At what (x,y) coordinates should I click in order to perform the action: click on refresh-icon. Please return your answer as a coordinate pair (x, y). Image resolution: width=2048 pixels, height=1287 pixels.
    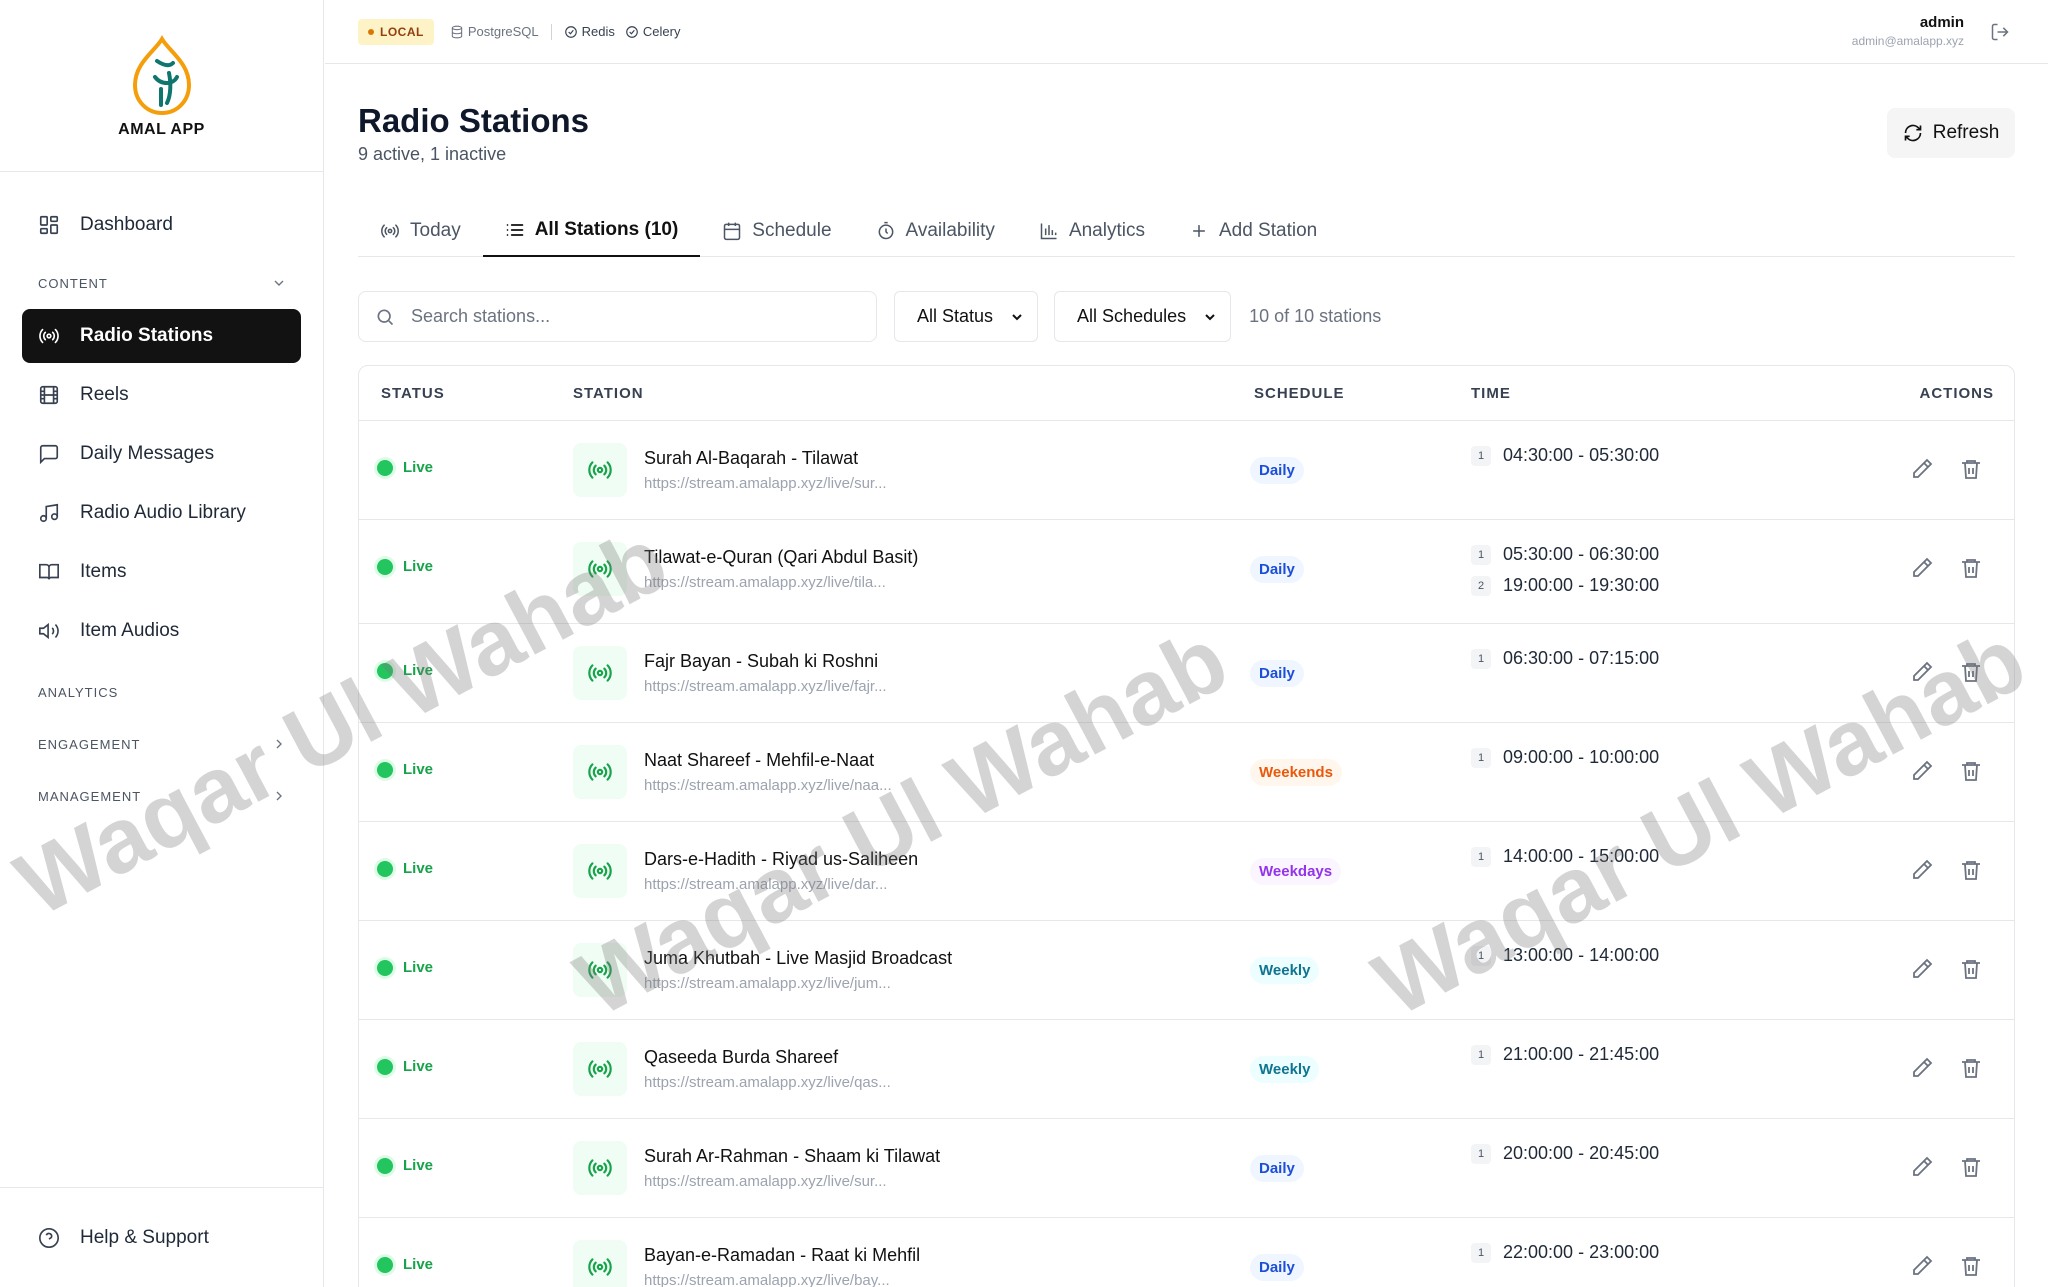
    Looking at the image, I should click on (1913, 133).